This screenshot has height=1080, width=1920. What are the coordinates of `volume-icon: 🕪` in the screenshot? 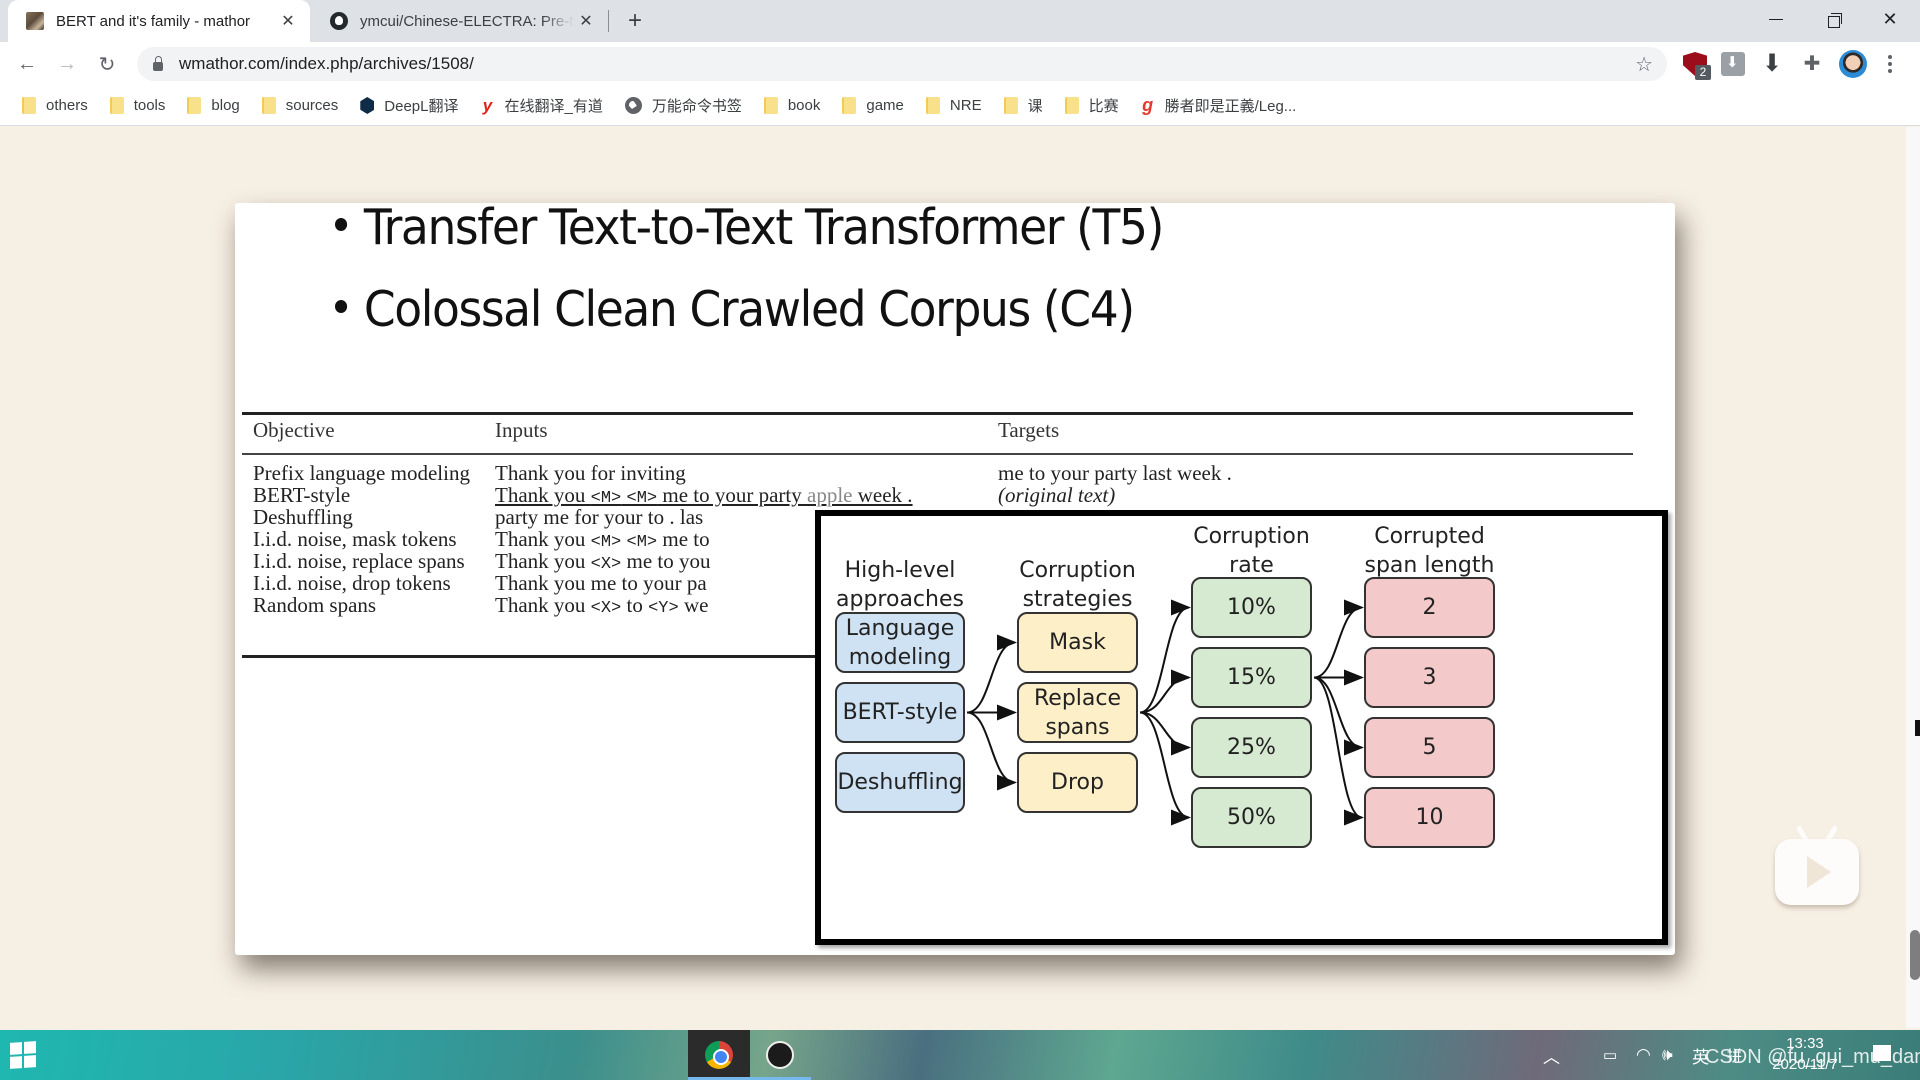 It's located at (1667, 1055).